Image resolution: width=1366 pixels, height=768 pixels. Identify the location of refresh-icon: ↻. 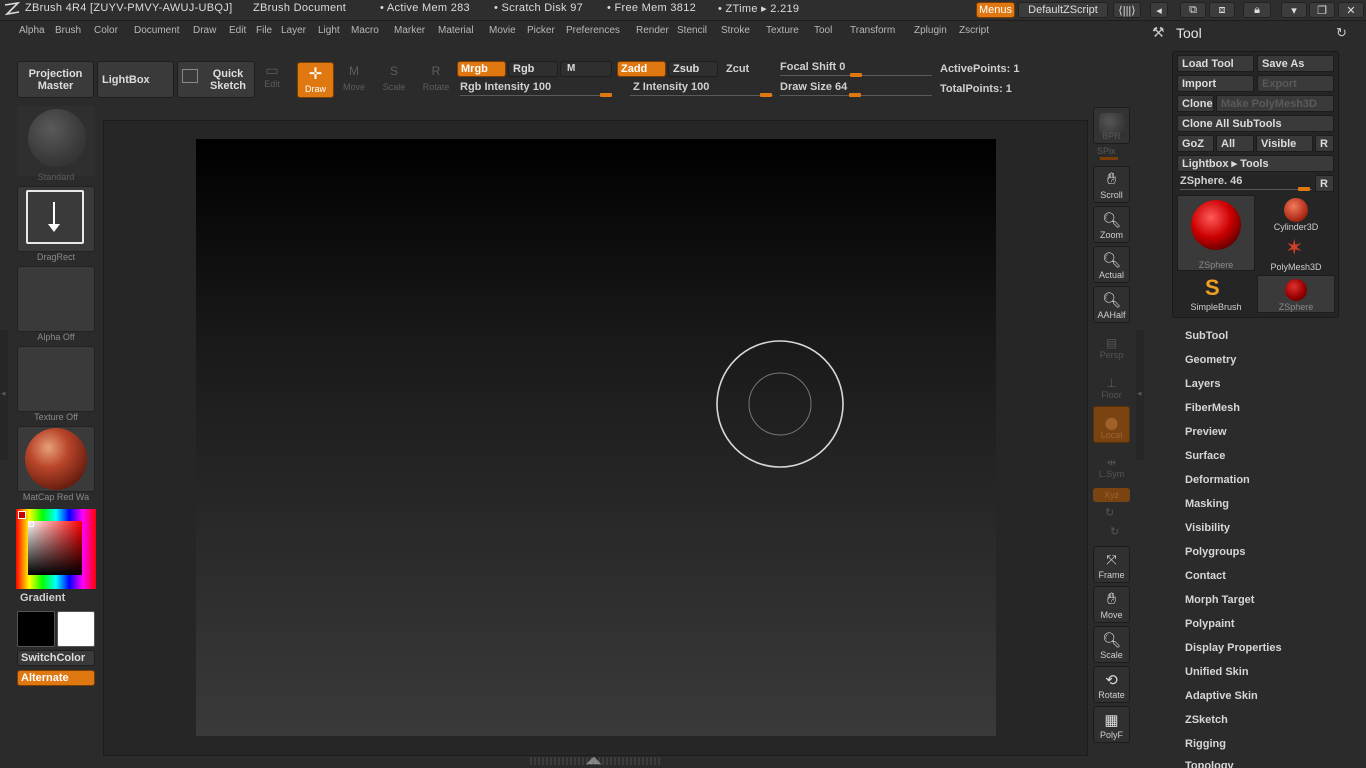
(1341, 33).